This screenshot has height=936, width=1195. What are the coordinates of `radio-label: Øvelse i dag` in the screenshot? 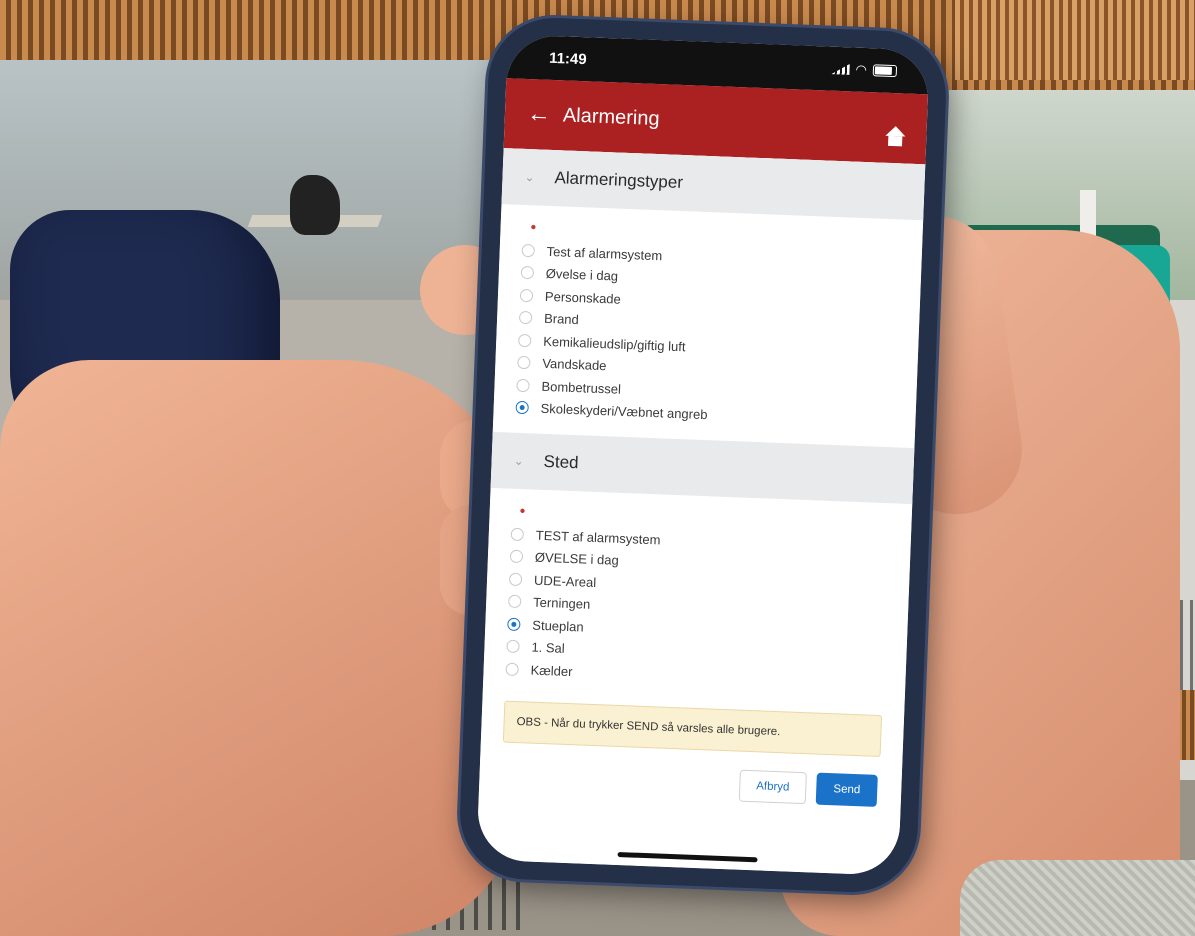 It's located at (582, 275).